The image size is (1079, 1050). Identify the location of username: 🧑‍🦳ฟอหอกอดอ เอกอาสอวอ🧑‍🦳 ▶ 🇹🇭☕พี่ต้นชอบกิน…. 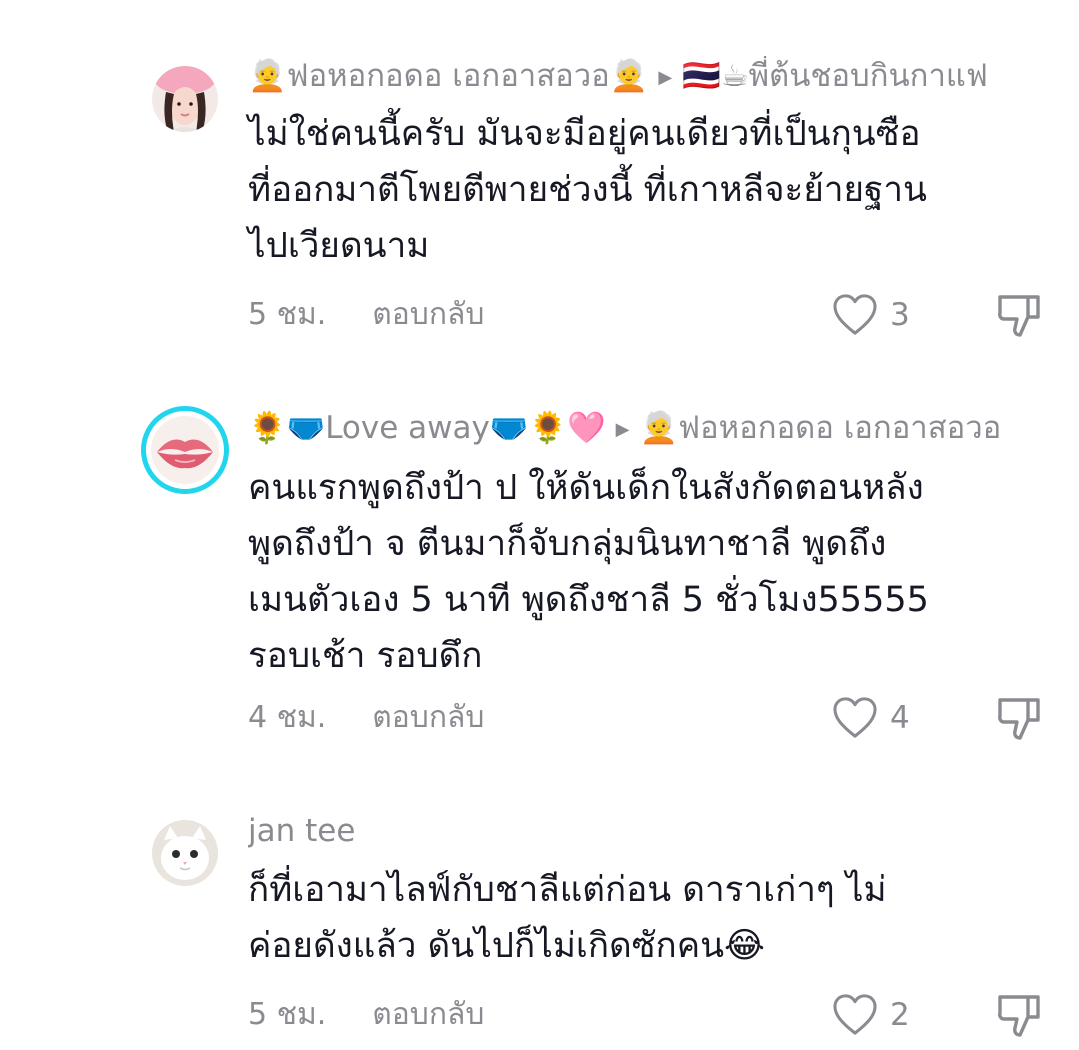
(648, 77).